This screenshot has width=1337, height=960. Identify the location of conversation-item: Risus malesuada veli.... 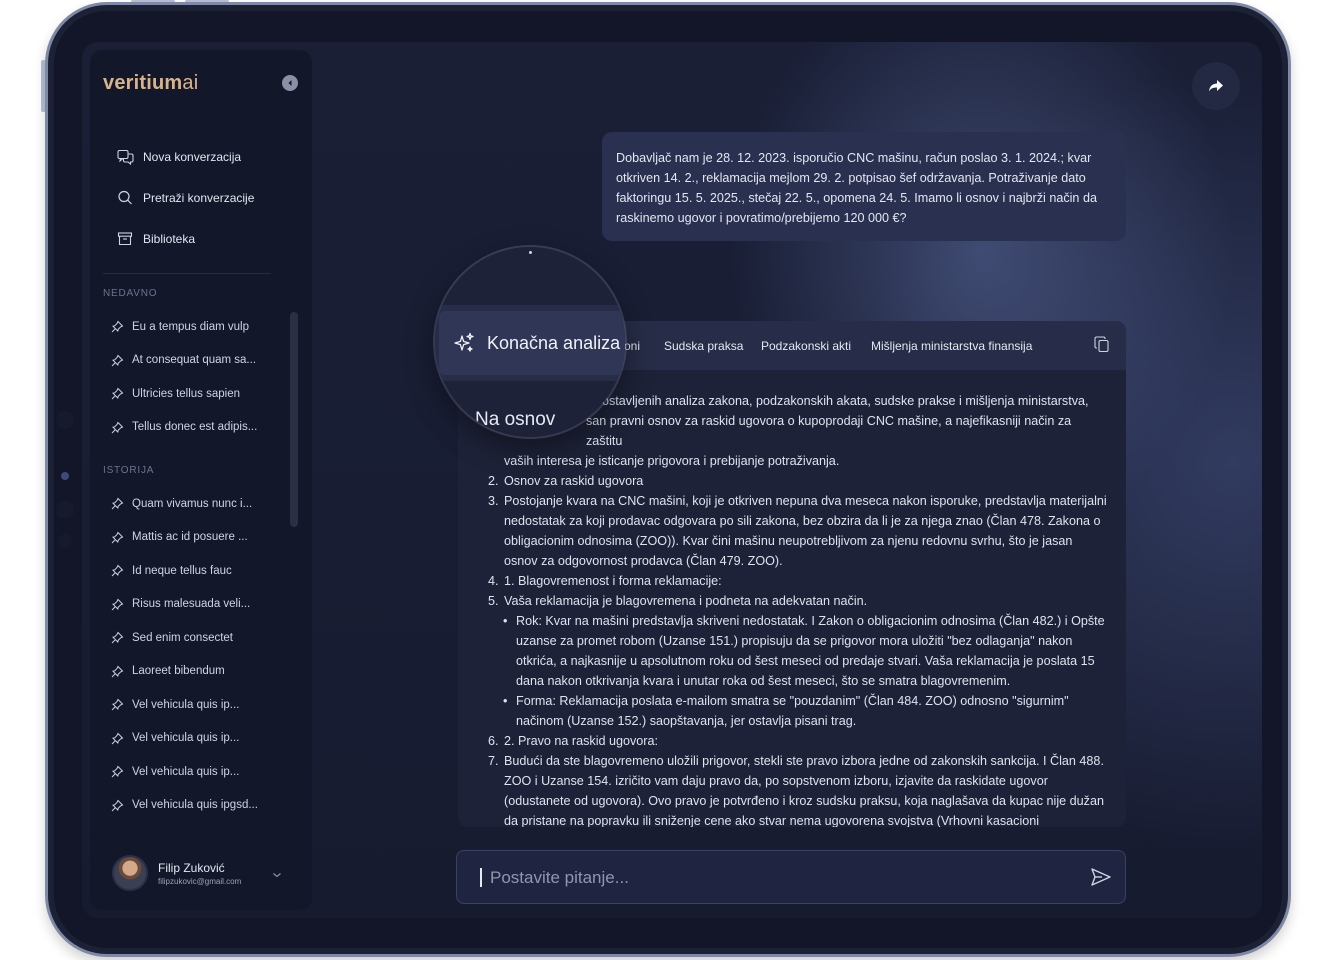
(184, 605).